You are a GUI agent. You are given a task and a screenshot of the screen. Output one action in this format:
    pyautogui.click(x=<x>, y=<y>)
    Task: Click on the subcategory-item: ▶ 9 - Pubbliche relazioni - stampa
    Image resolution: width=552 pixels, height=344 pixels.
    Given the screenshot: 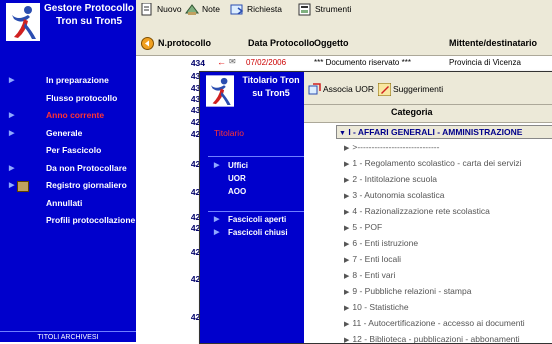 What is the action you would take?
    pyautogui.click(x=407, y=291)
    